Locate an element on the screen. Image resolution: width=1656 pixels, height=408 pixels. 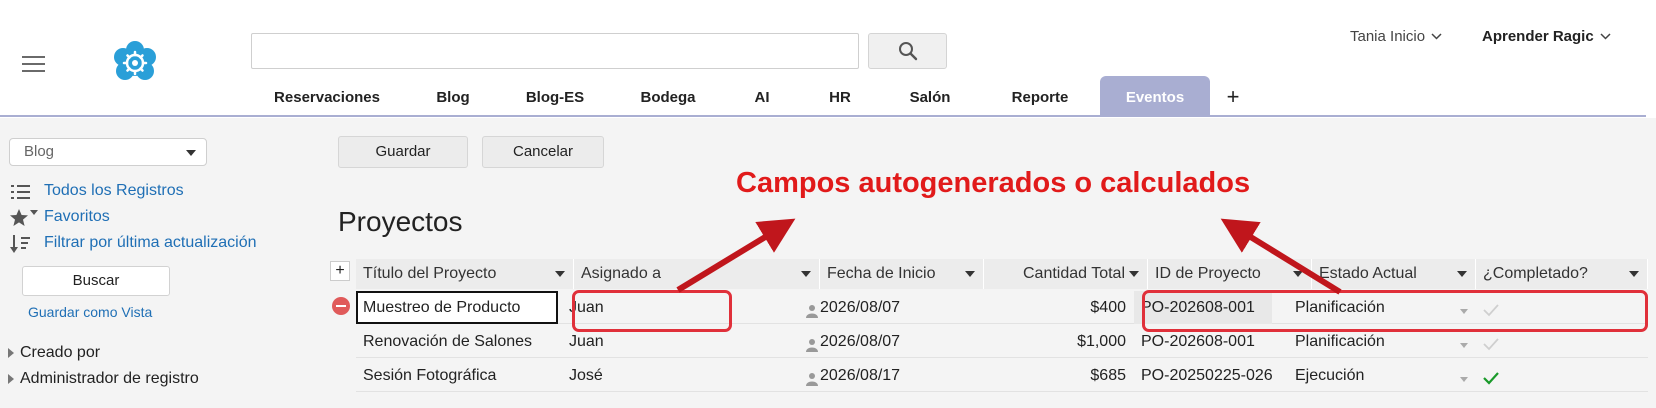
learn-ragic-menu: Aprender Ragic is located at coordinates (1546, 36).